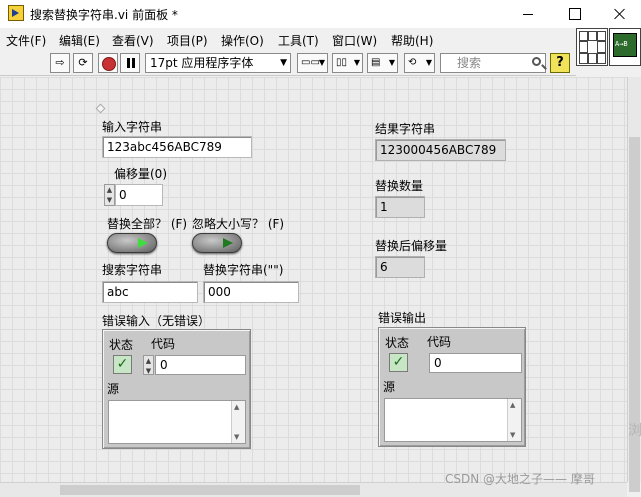  I want to click on context-help-button: ?, so click(560, 63).